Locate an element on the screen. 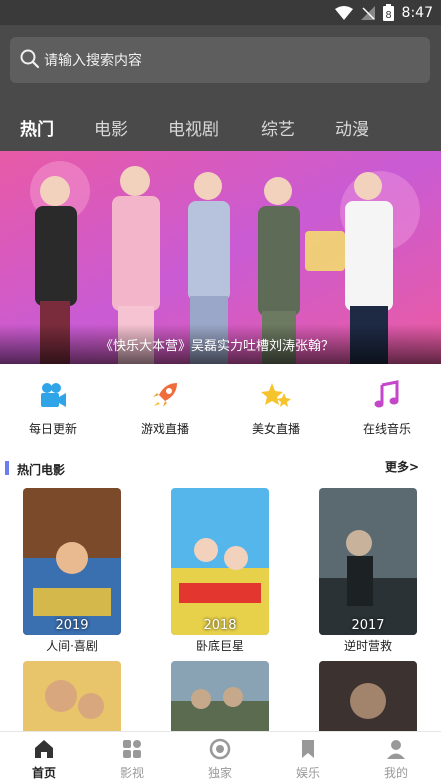 This screenshot has width=441, height=784. tab-movies: 电影 is located at coordinates (111, 127).